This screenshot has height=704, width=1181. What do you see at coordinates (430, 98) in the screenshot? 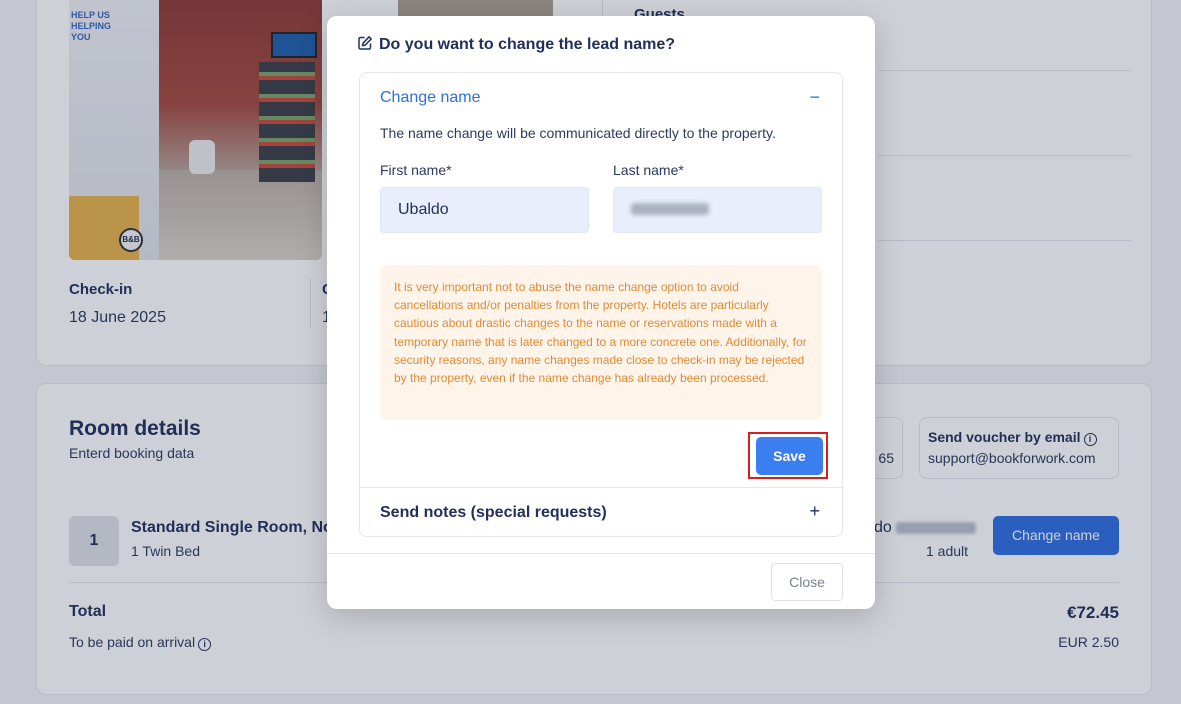
I see `change-name-heading: Change name` at bounding box center [430, 98].